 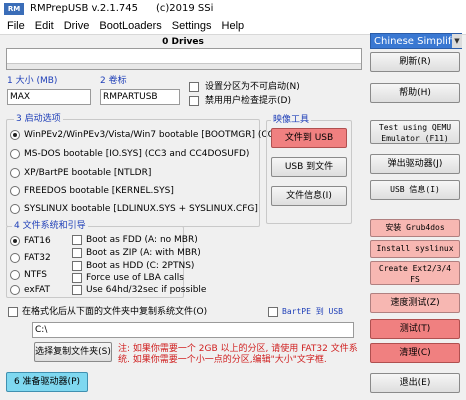 I want to click on boot-fdd-label: Boot as FDD (A: no MBR), so click(x=142, y=240).